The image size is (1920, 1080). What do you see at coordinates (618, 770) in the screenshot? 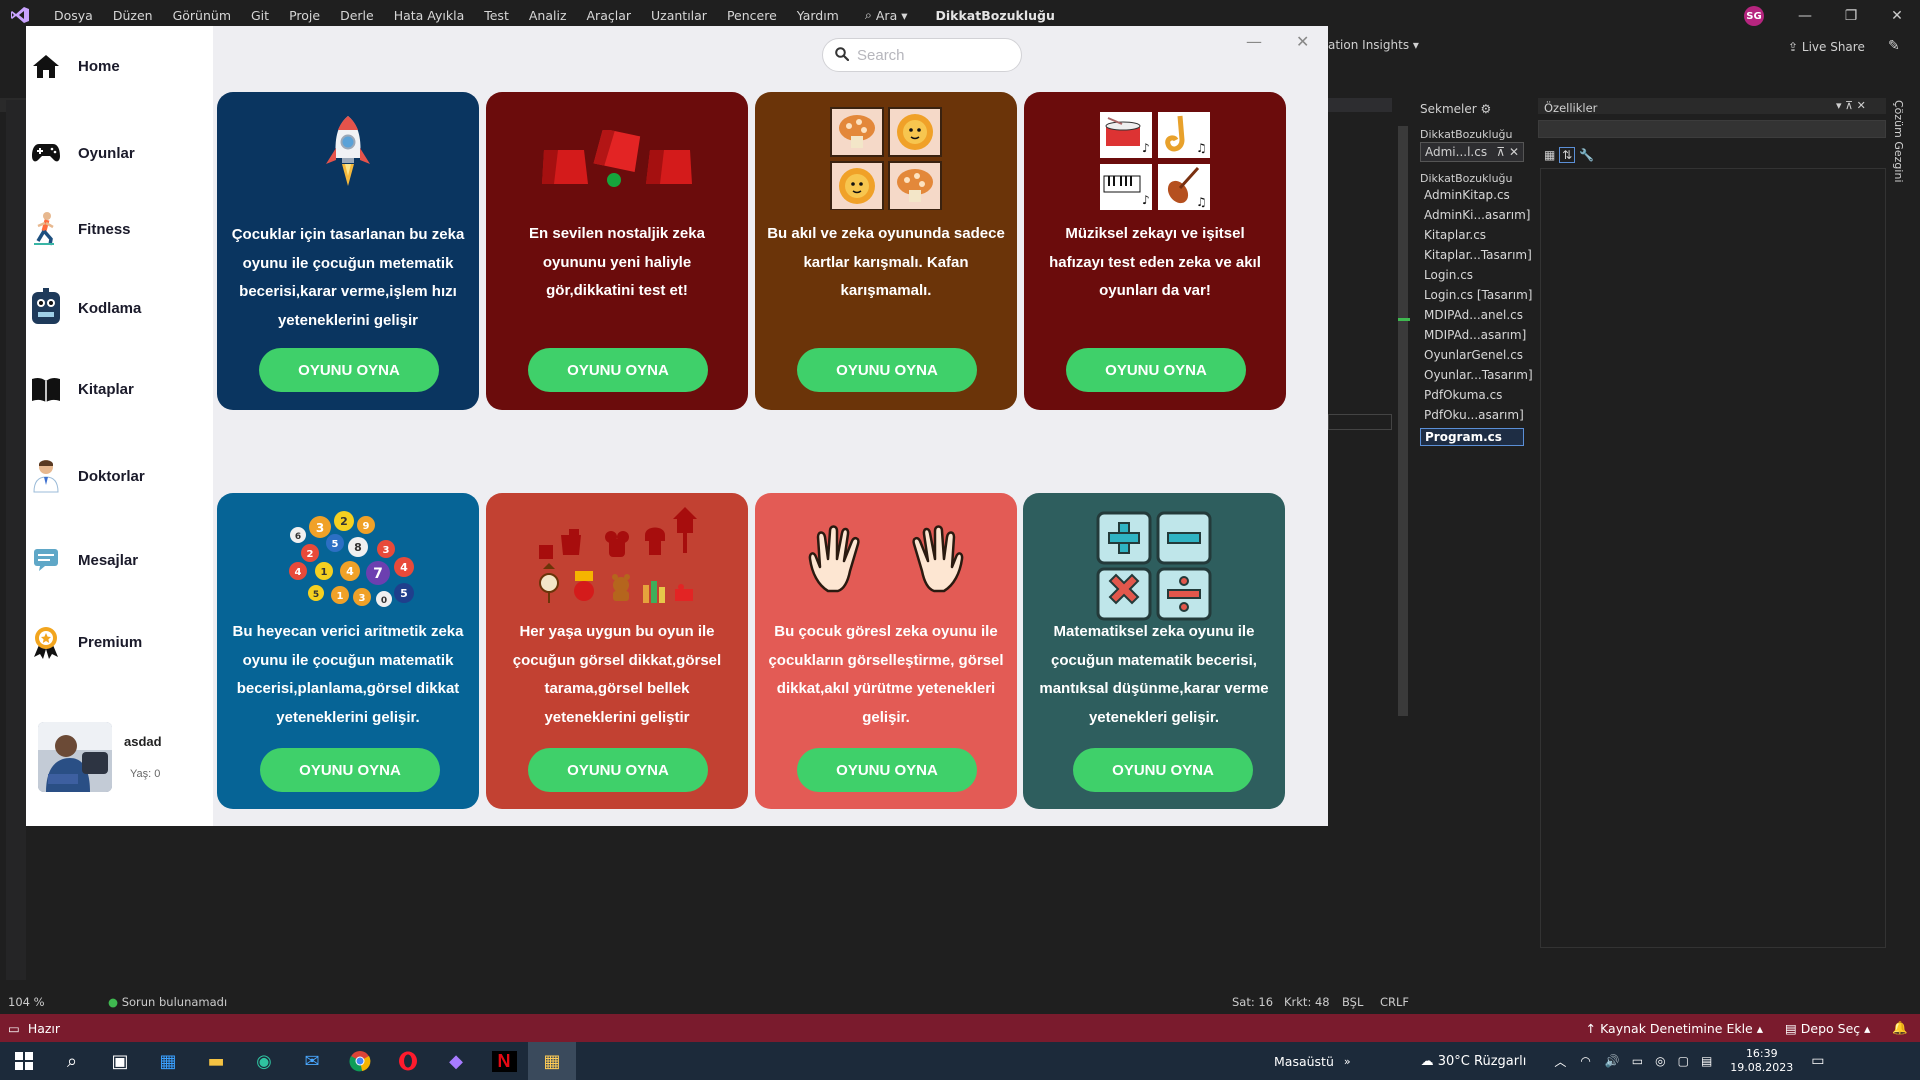
I see `play-button-card-6: OYUNU OYNA` at bounding box center [618, 770].